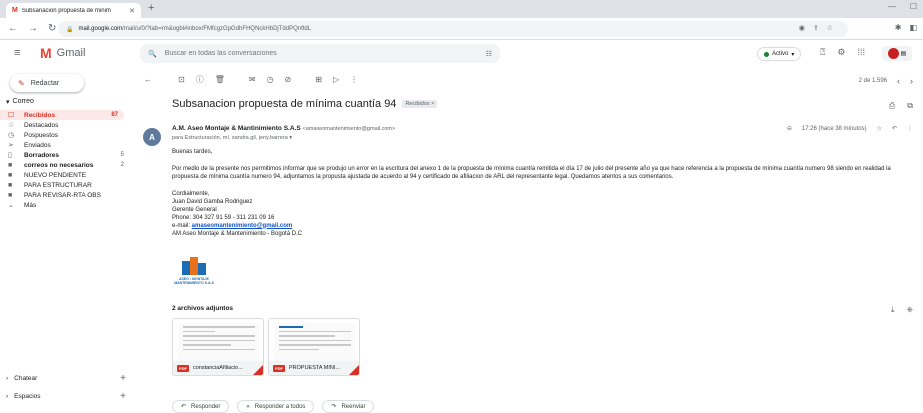 The image size is (923, 413). Describe the element at coordinates (354, 79) in the screenshot. I see `more-options-icon: ⋮` at that location.